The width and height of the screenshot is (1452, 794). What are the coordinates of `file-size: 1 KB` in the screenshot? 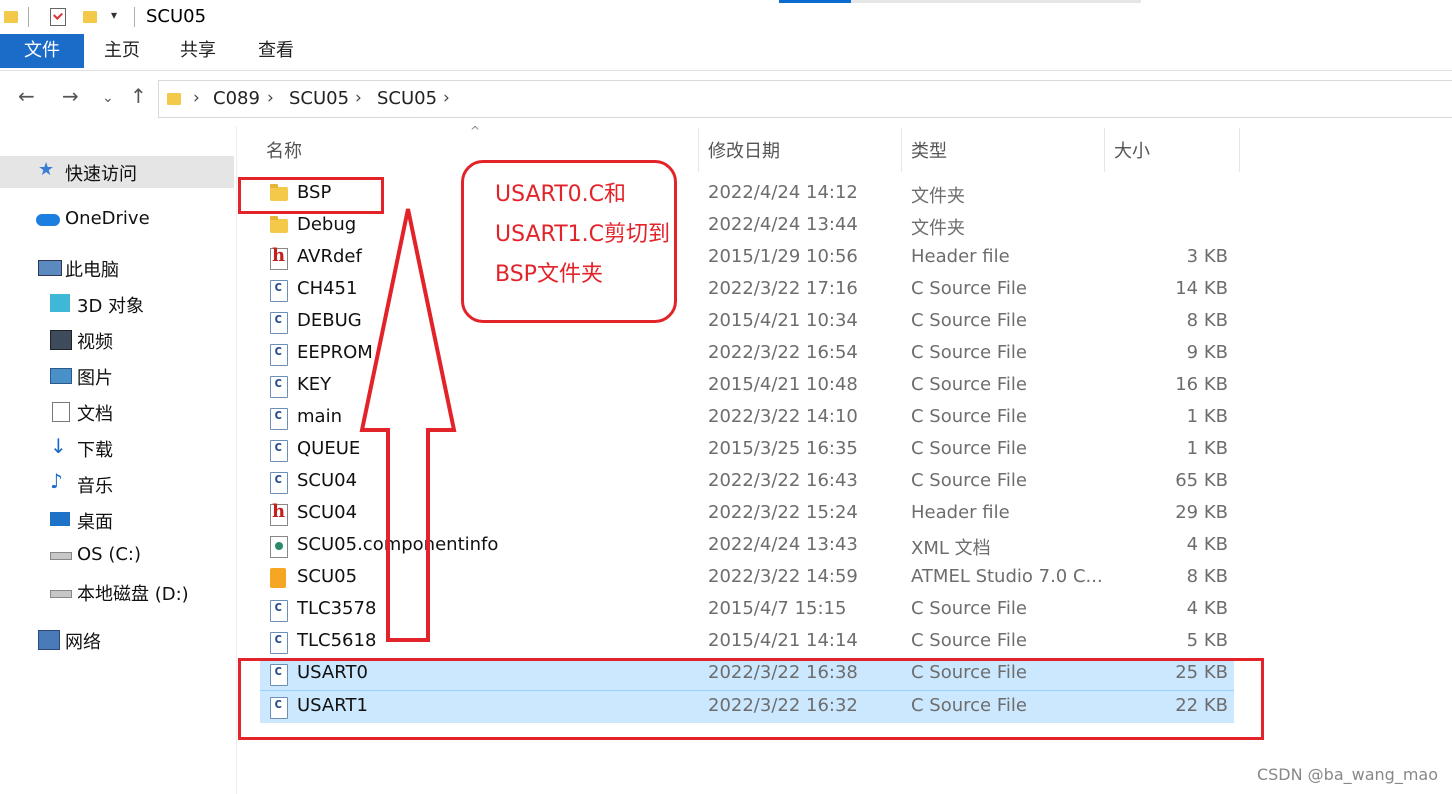 It's located at (1207, 448).